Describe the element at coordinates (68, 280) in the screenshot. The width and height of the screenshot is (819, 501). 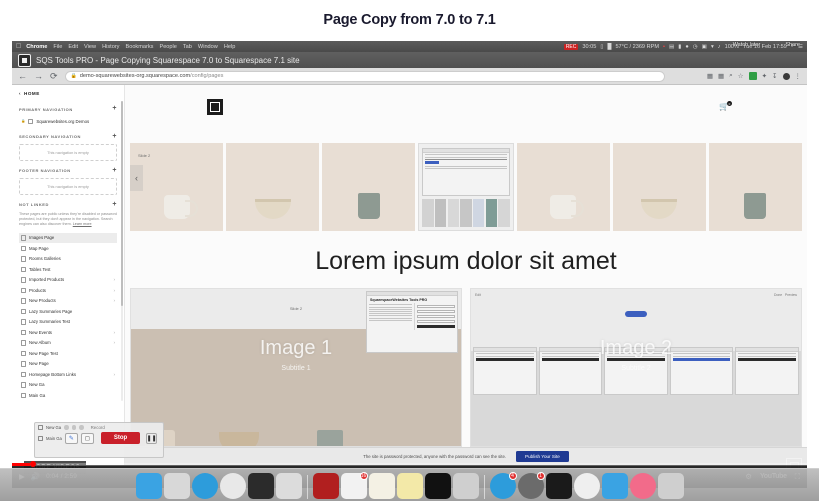
I see `sidebar-item-imported-products: Imported Products ›` at that location.